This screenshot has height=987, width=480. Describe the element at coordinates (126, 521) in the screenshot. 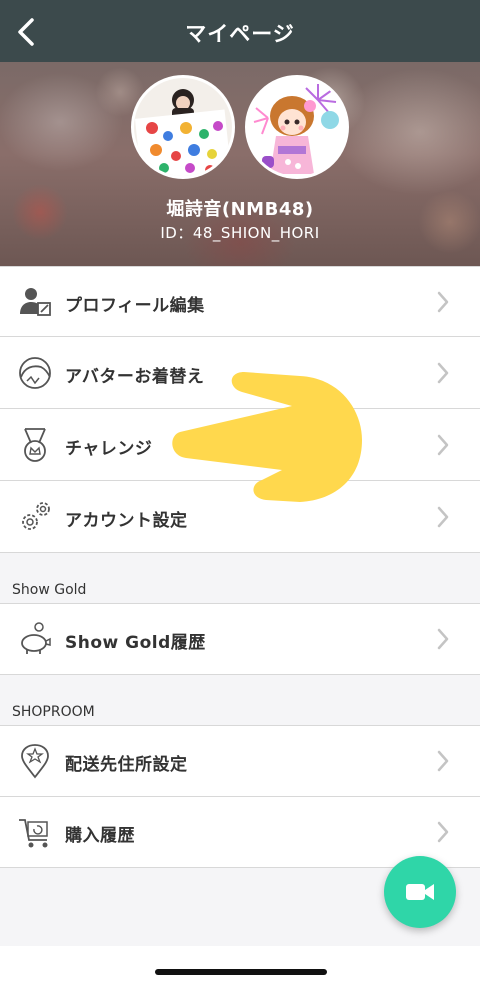

I see `menu-label: アカウント設定` at that location.